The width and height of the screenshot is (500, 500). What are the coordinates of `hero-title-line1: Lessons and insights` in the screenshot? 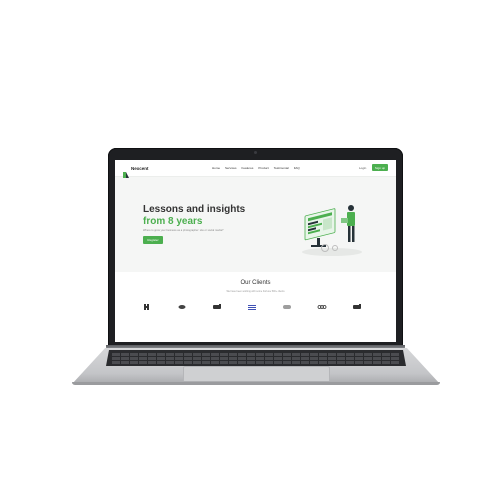 It's located at (194, 209).